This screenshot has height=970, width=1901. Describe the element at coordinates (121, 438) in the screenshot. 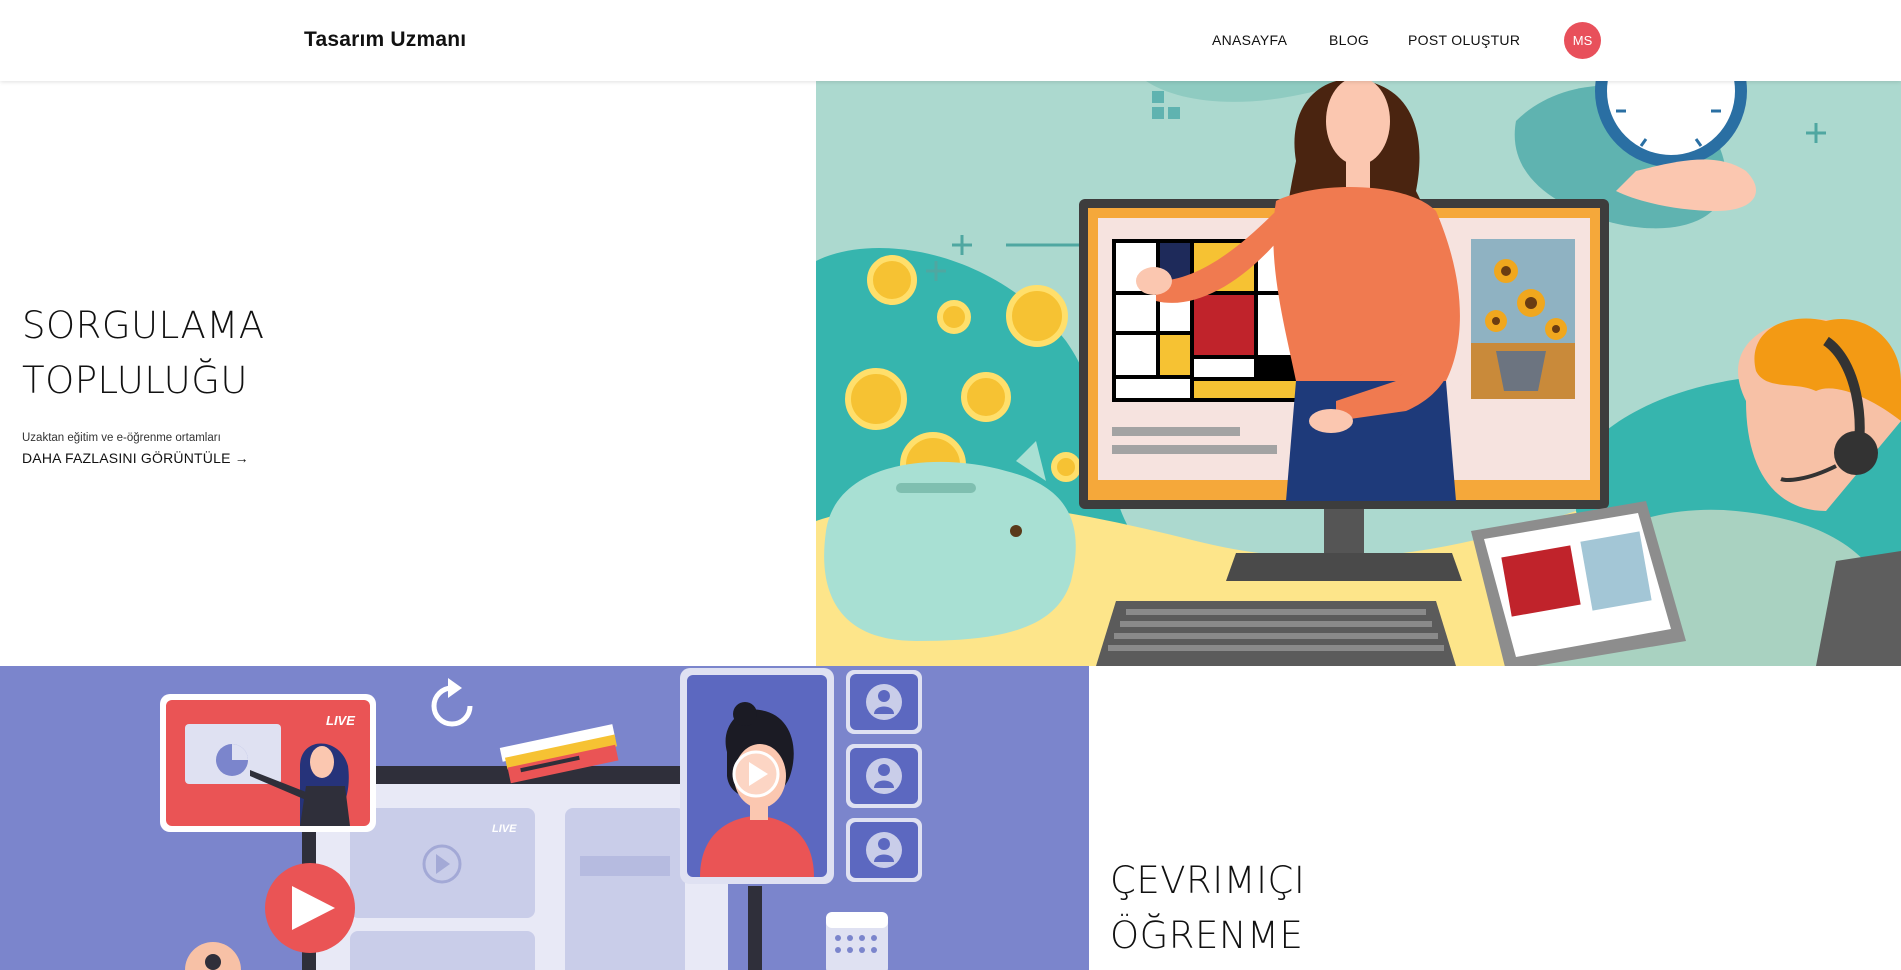

I see `hero-subtitle: Uzaktan eğitim ve e-öğrenme ortamları` at that location.